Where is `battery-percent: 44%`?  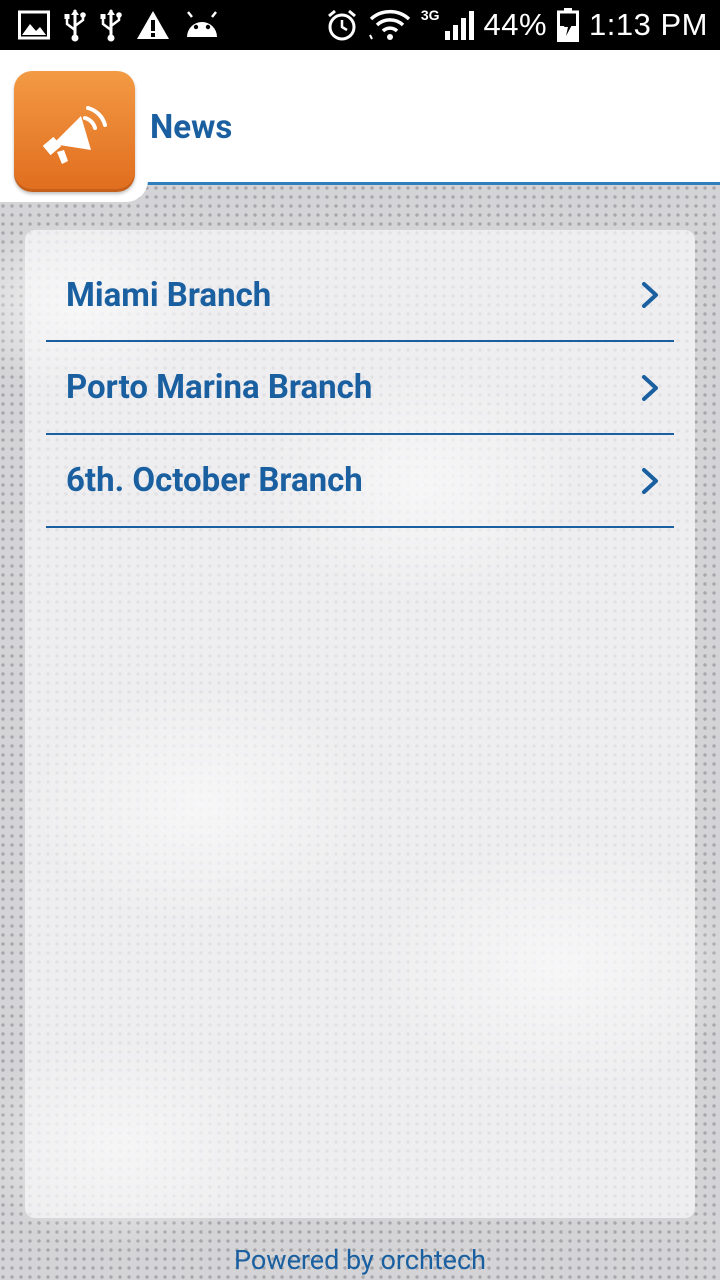 battery-percent: 44% is located at coordinates (515, 24).